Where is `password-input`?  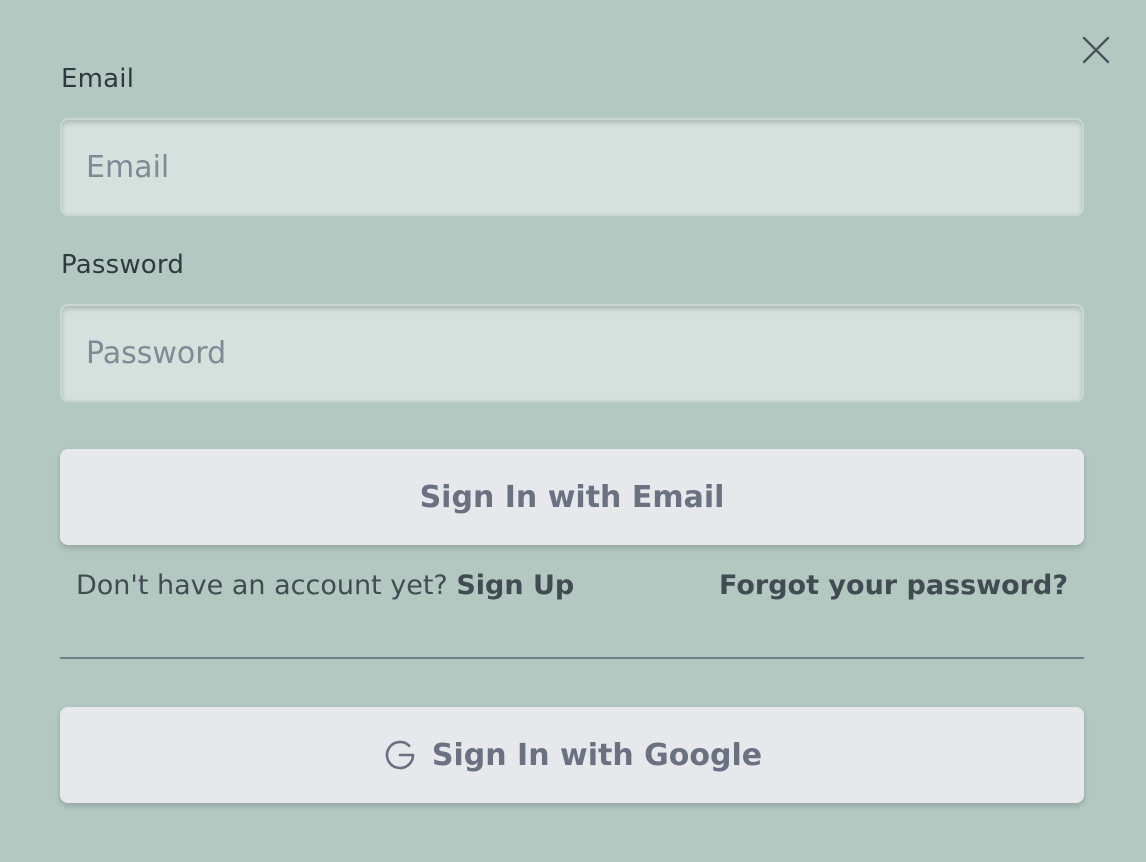
password-input is located at coordinates (572, 353).